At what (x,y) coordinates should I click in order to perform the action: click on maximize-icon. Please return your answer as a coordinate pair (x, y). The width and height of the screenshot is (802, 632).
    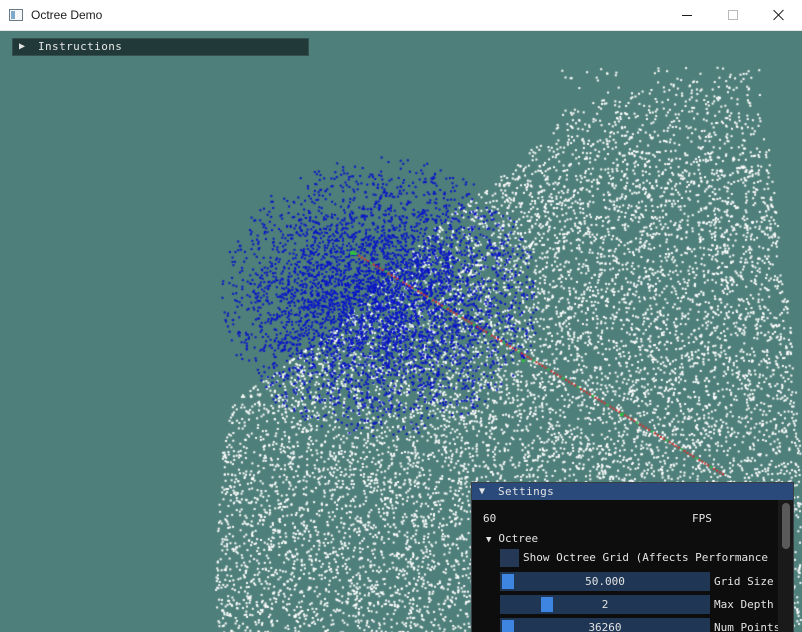
    Looking at the image, I should click on (733, 15).